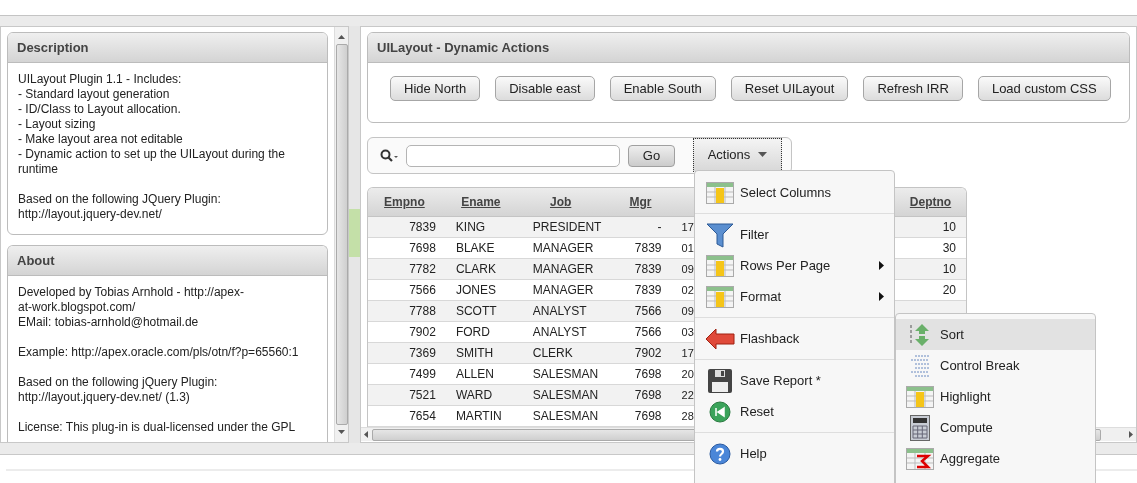  I want to click on table-cell-text: 01, so click(687, 248).